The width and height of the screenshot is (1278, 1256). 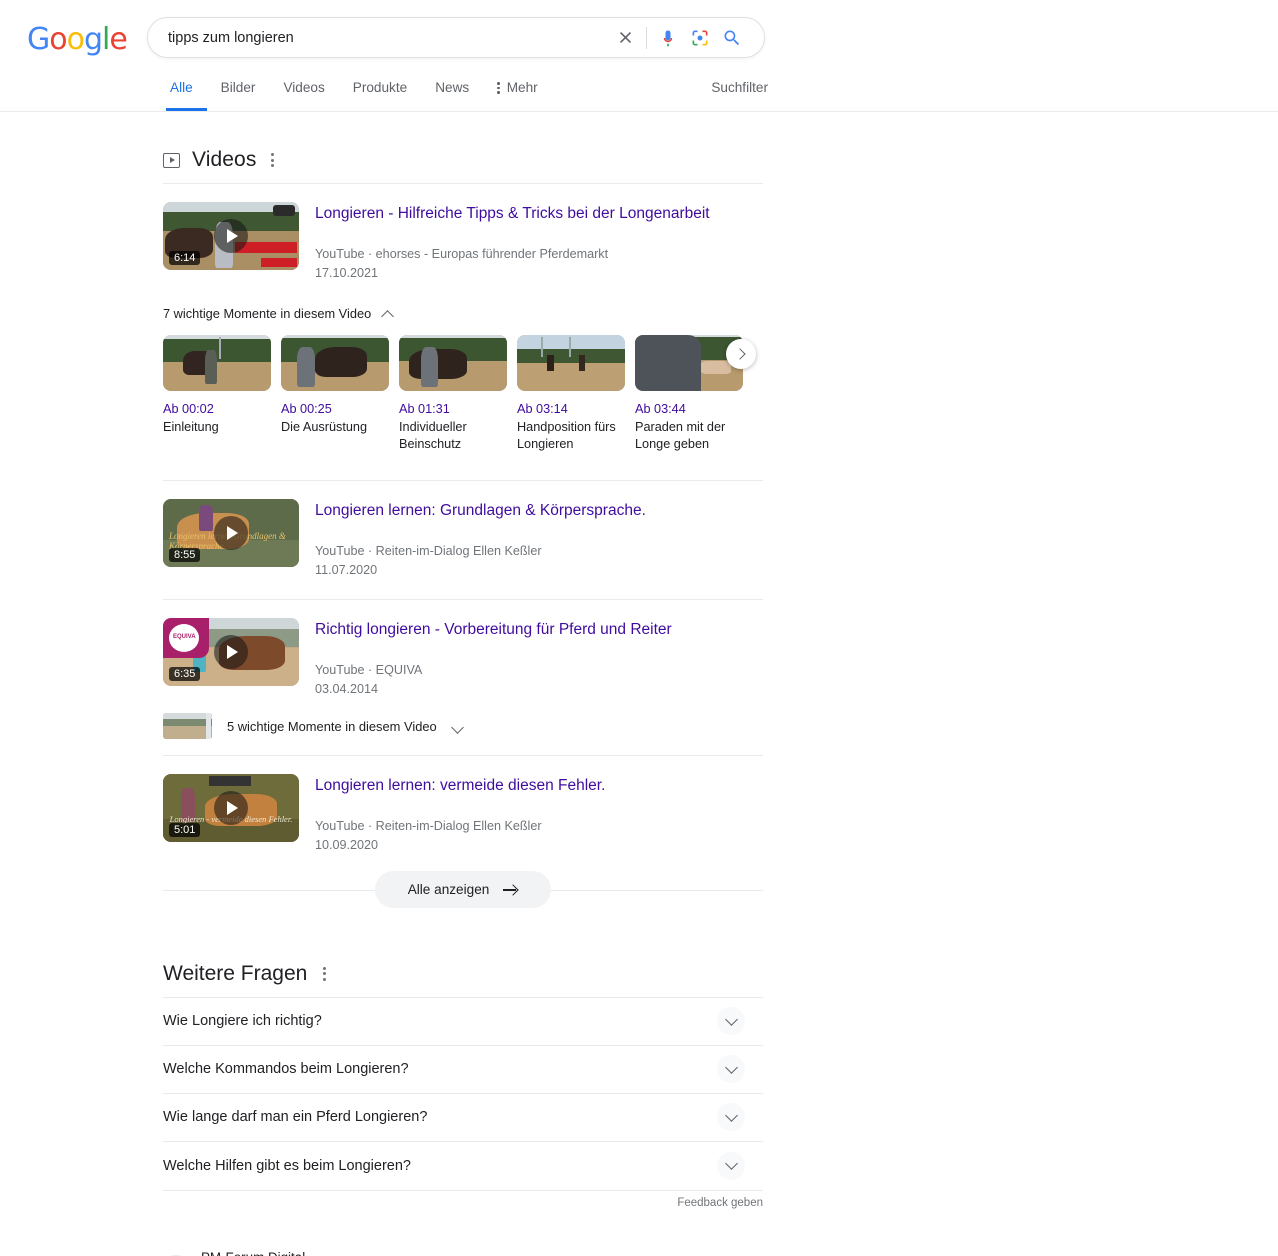 I want to click on key-moment-time: Ab 03:44, so click(x=689, y=409).